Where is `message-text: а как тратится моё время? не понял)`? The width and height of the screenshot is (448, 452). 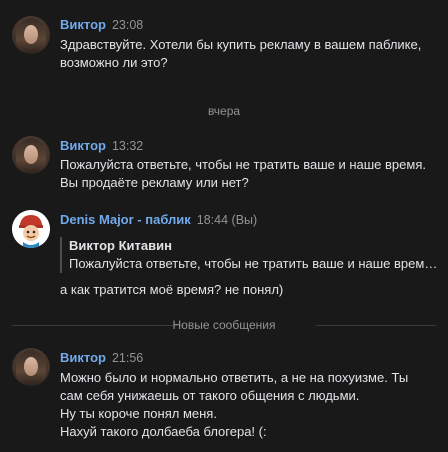
message-text: а как тратится моё время? не понял) is located at coordinates (171, 290).